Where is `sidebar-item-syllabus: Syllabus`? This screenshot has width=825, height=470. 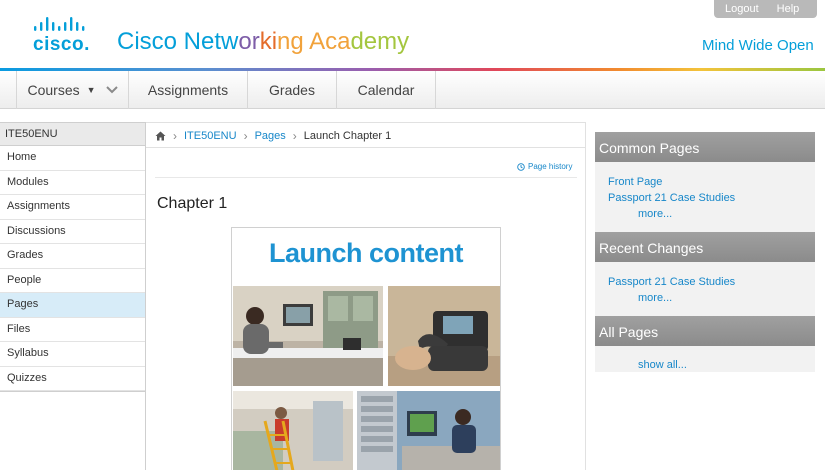
sidebar-item-syllabus: Syllabus is located at coordinates (73, 354).